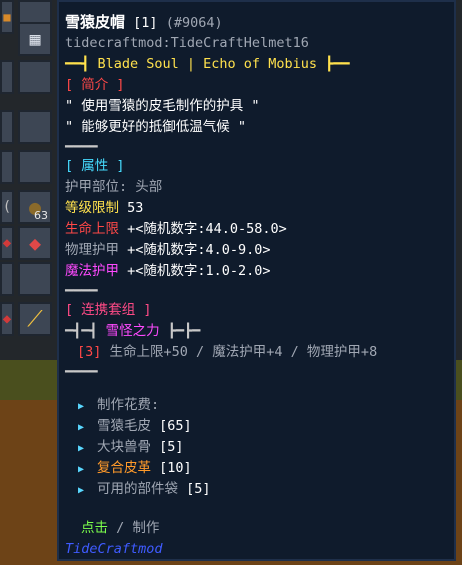 Image resolution: width=462 pixels, height=565 pixels. I want to click on set-name: 雪怪之力, so click(132, 331).